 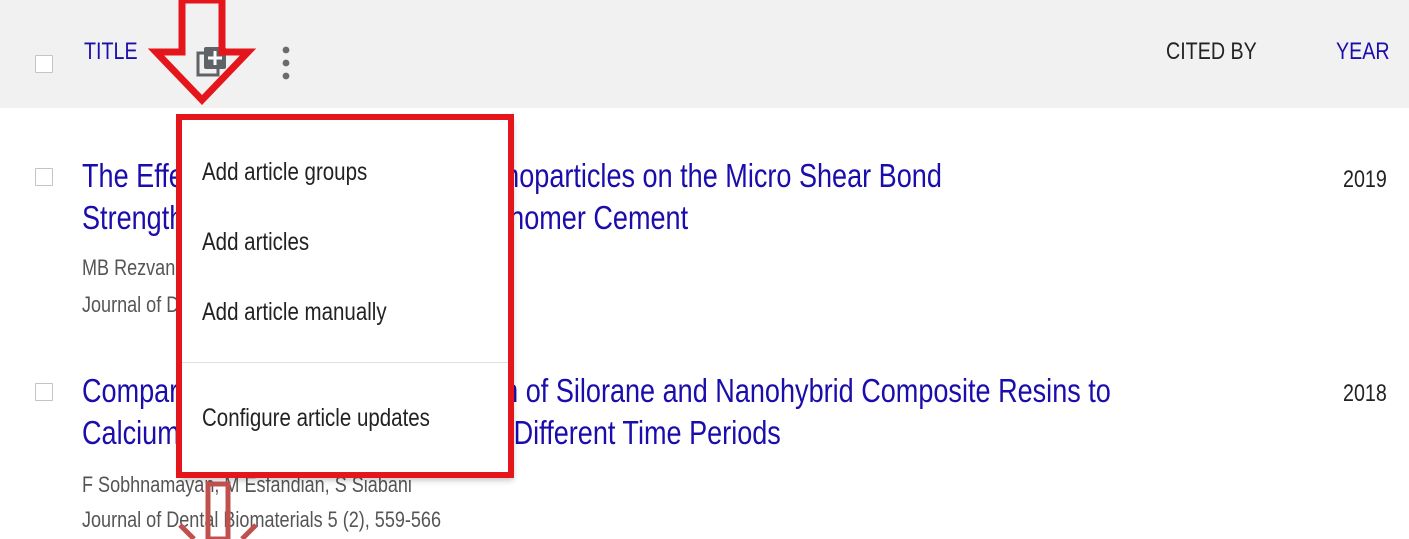 What do you see at coordinates (1365, 393) in the screenshot?
I see `article-year: 2018` at bounding box center [1365, 393].